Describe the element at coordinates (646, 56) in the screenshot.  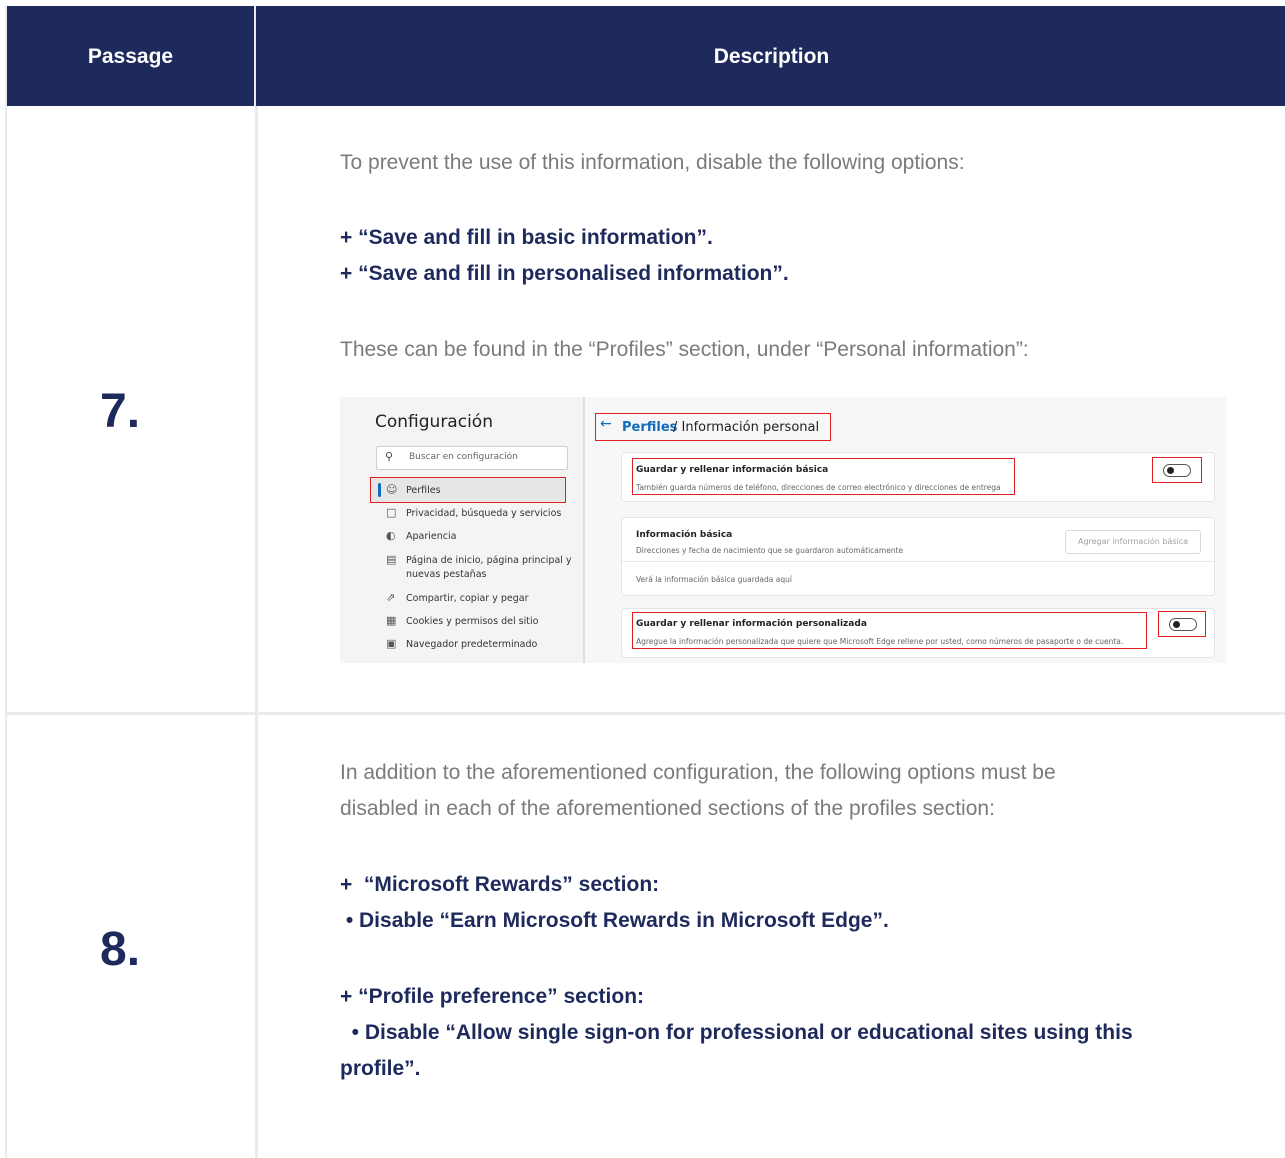
I see `table-header: Passage Description` at that location.